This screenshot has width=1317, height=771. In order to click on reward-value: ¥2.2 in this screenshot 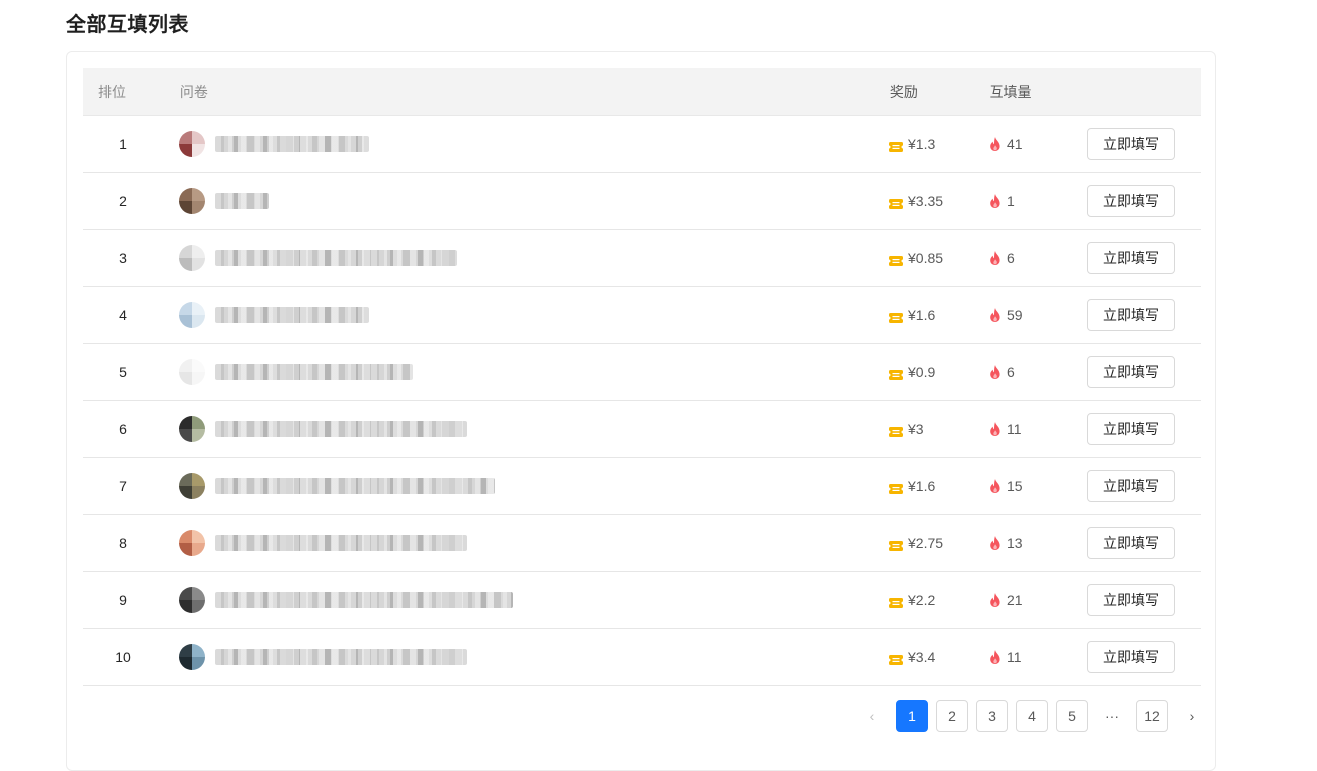, I will do `click(922, 600)`.